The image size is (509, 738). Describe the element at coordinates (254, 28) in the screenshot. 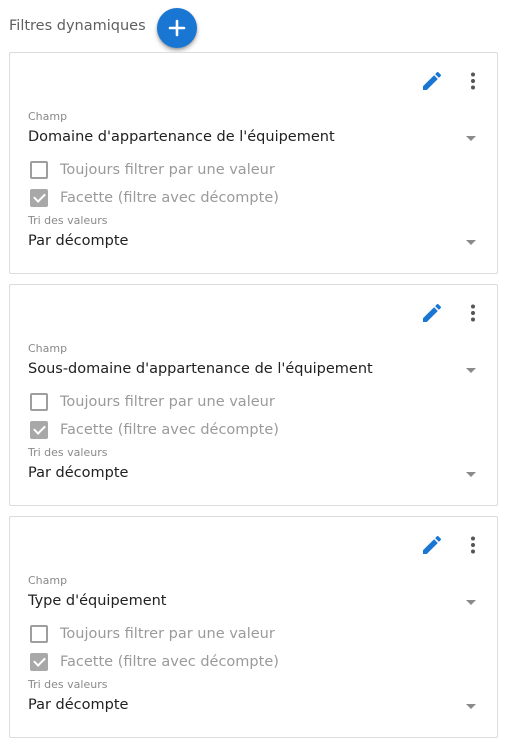

I see `filters-header: Filtres dynamiques` at that location.